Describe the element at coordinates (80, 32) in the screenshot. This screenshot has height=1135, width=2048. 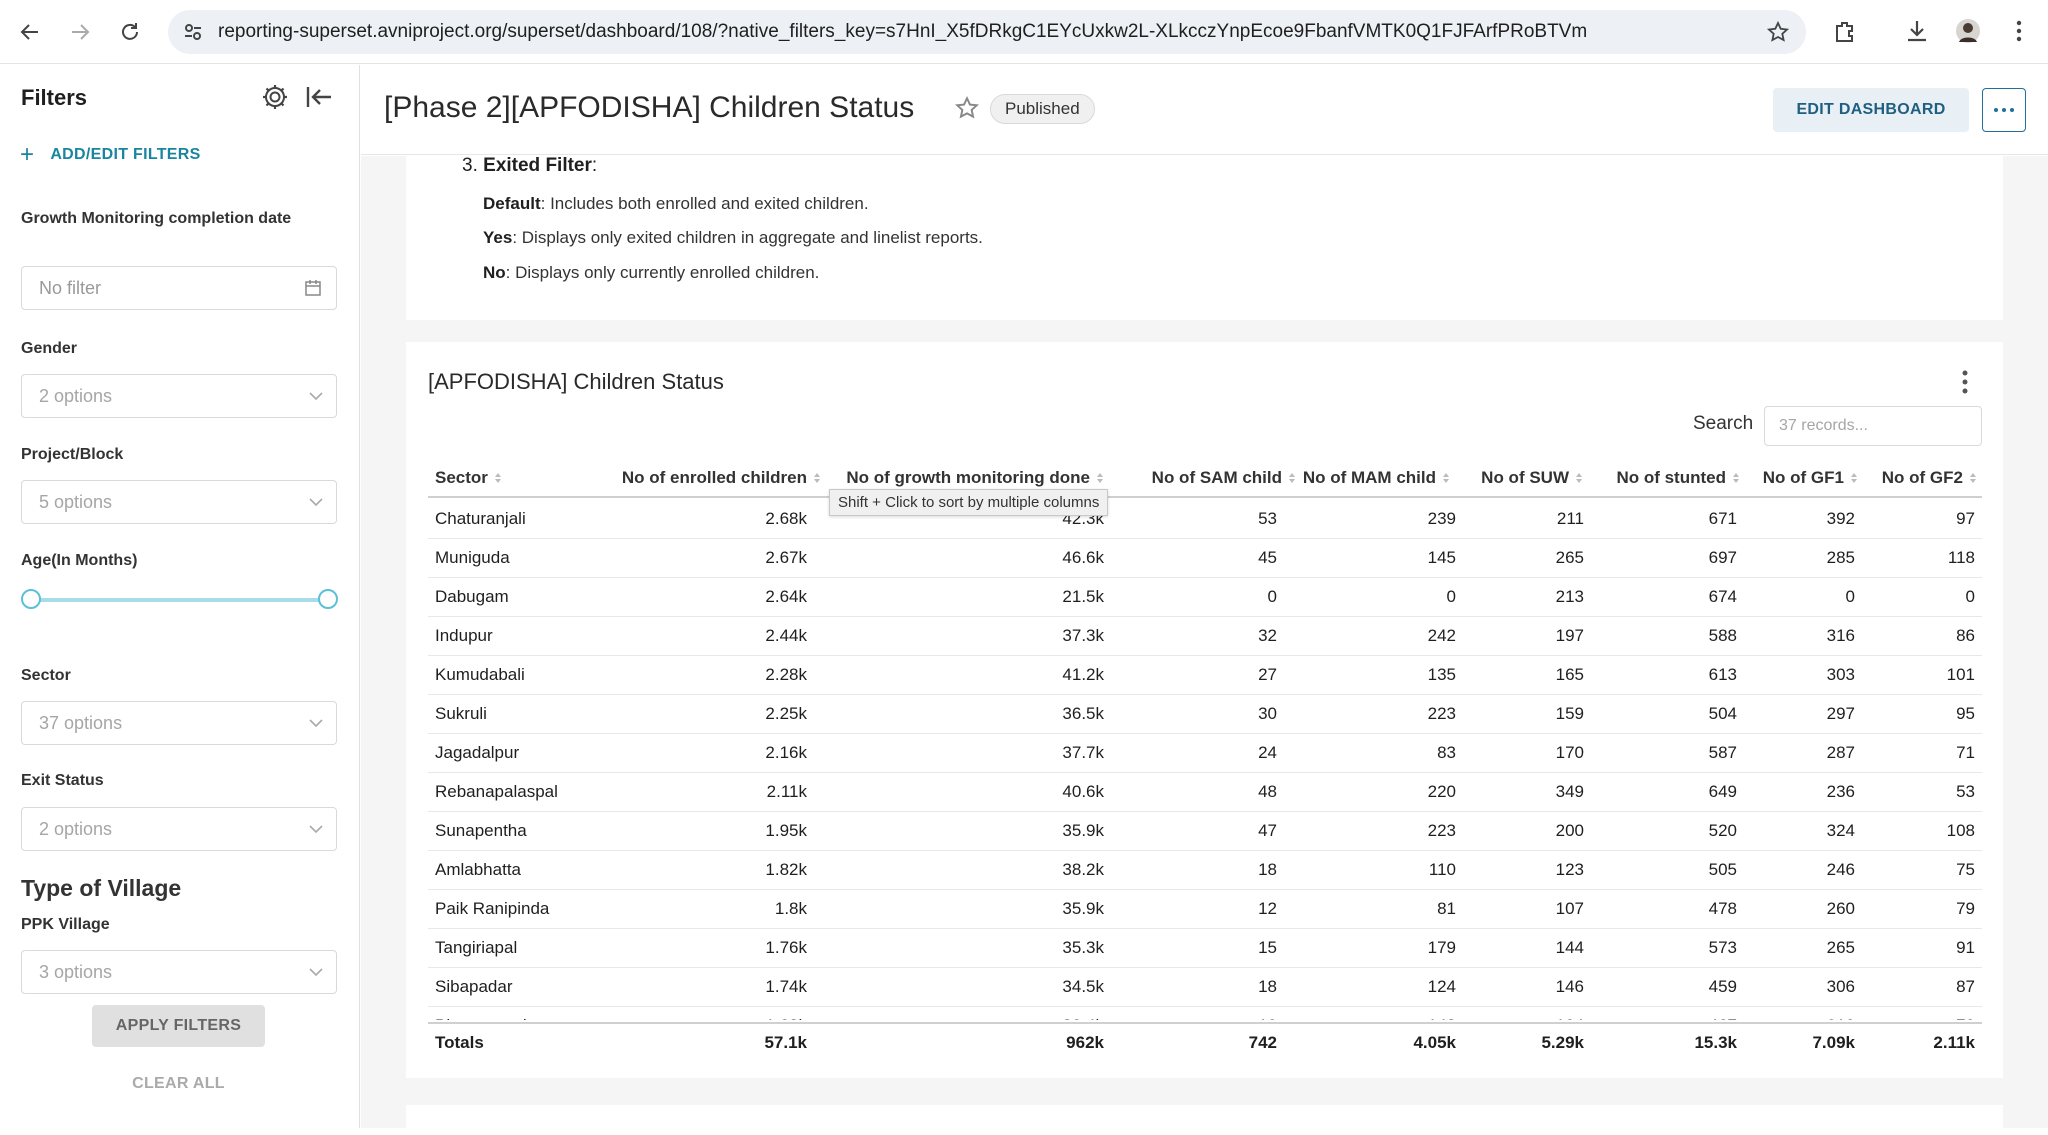
I see `forward-icon` at that location.